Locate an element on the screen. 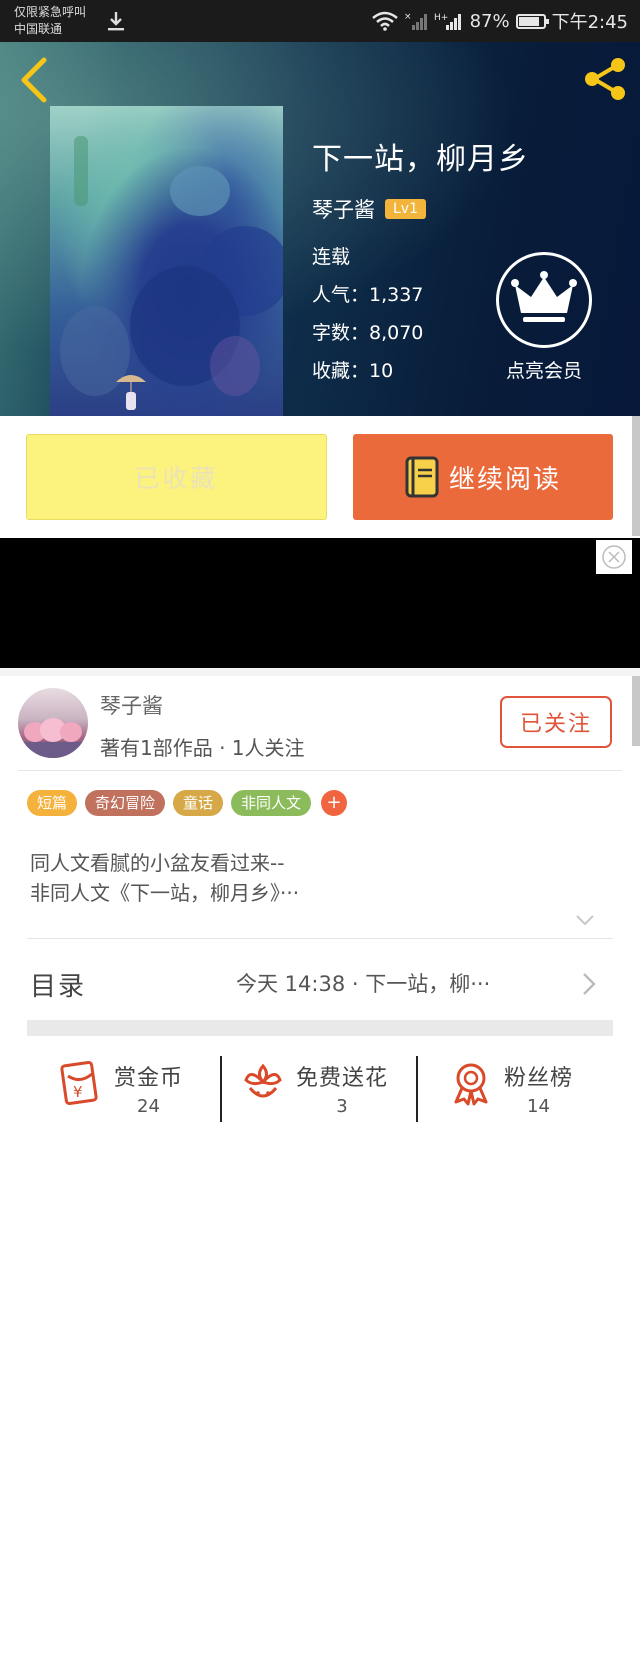  ad-banner is located at coordinates (320, 603).